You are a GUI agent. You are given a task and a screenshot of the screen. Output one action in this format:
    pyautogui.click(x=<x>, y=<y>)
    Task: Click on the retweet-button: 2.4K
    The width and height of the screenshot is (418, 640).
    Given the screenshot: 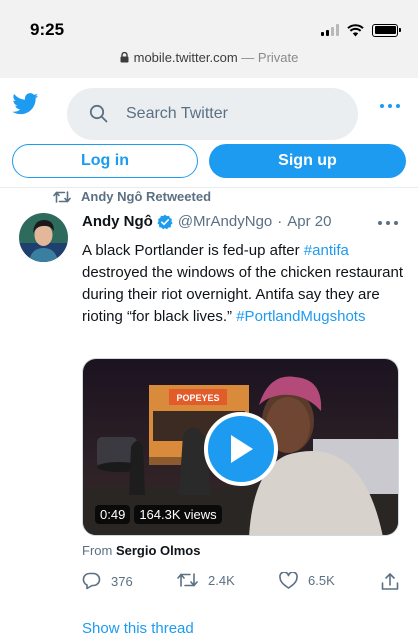 What is the action you would take?
    pyautogui.click(x=206, y=580)
    